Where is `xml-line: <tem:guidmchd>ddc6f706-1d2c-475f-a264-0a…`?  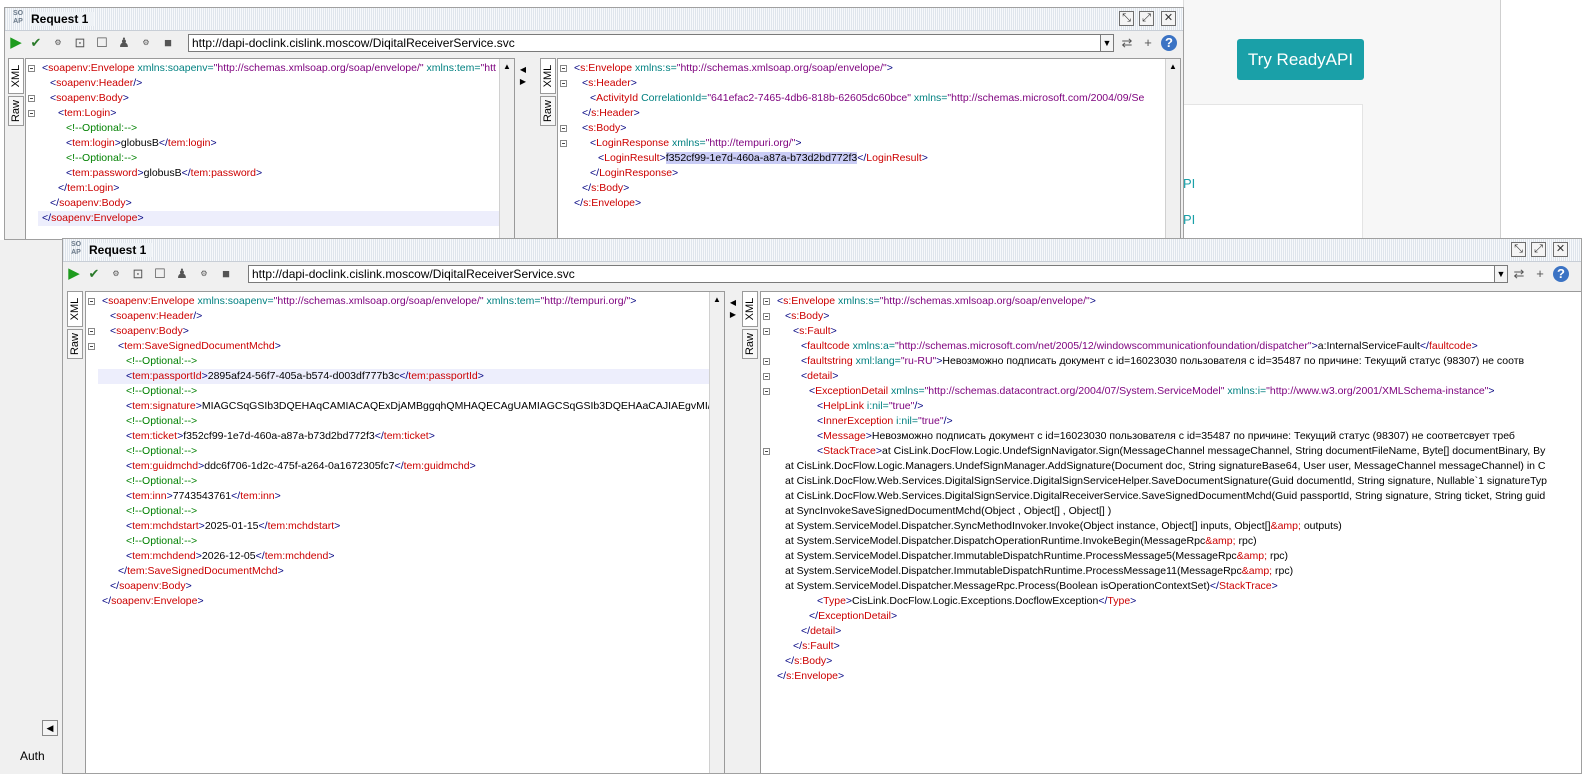 xml-line: <tem:guidmchd>ddc6f706-1d2c-475f-a264-0a… is located at coordinates (301, 466).